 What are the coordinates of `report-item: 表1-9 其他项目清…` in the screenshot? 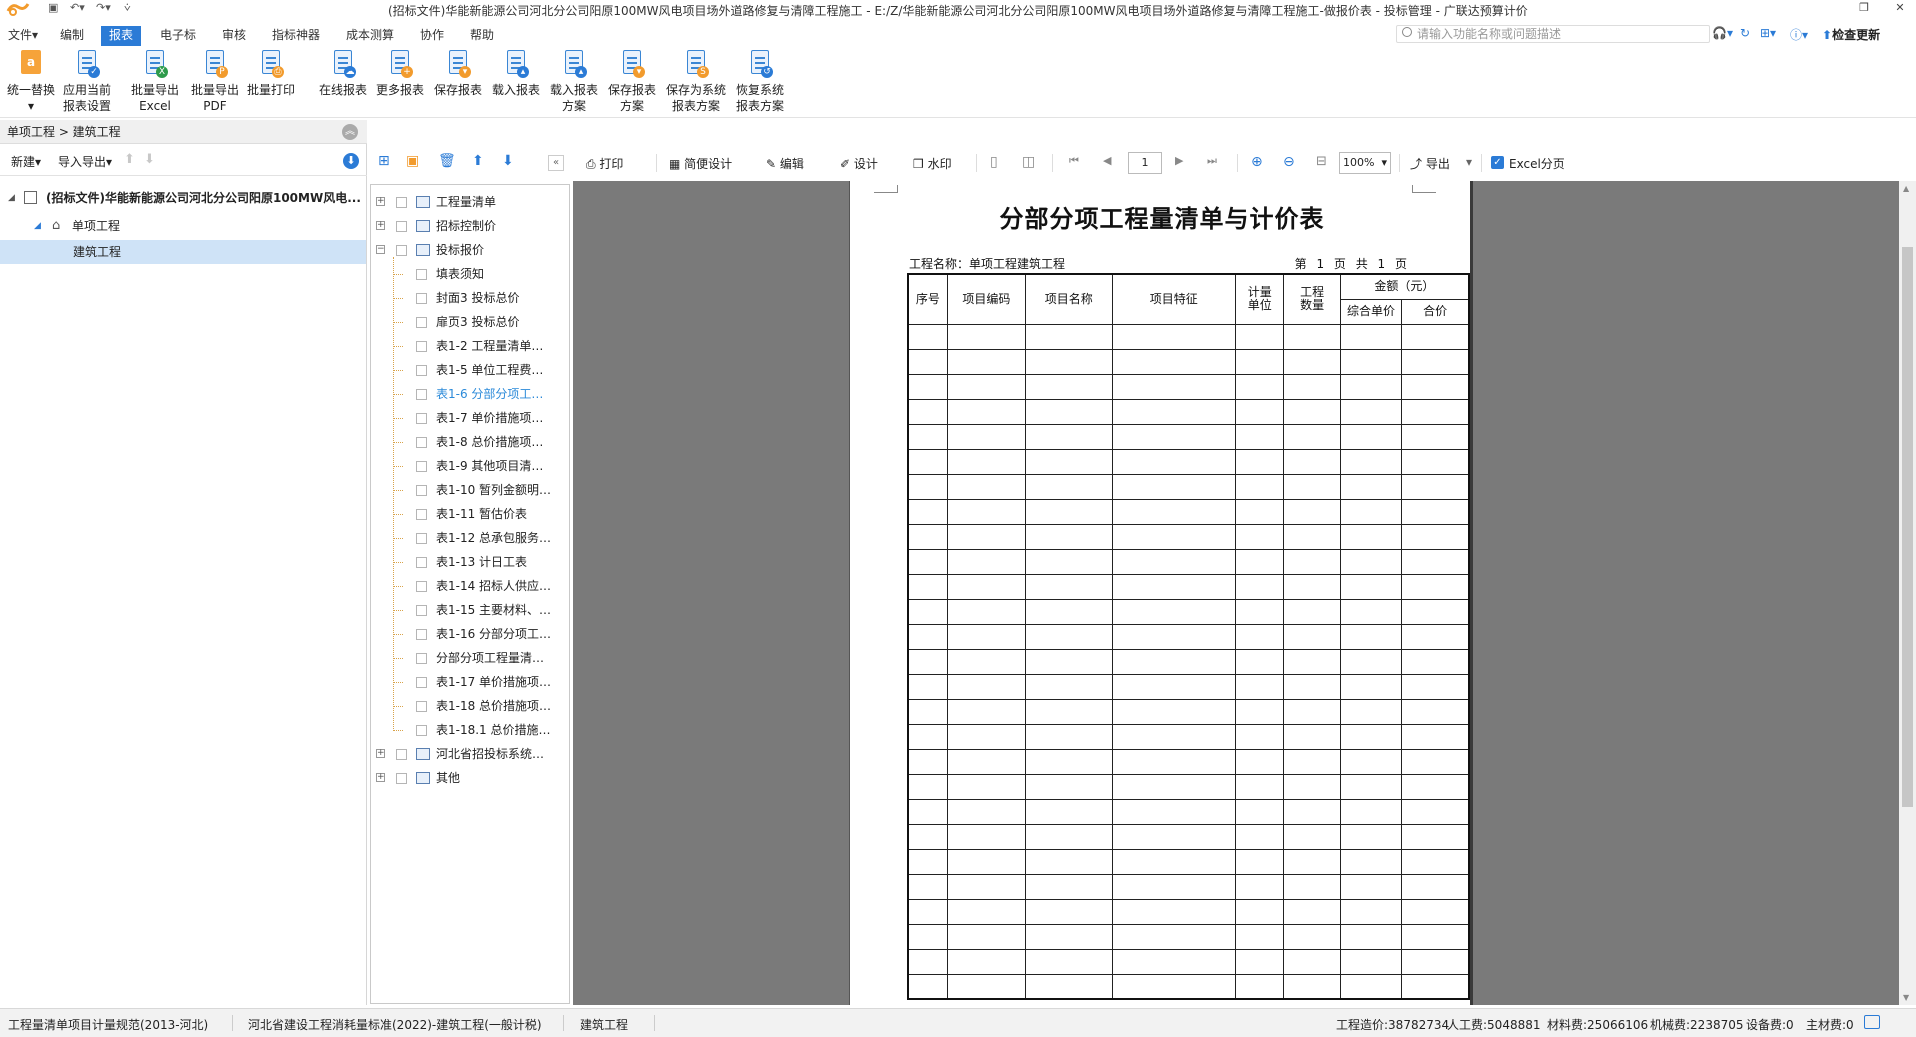 It's located at (470, 467).